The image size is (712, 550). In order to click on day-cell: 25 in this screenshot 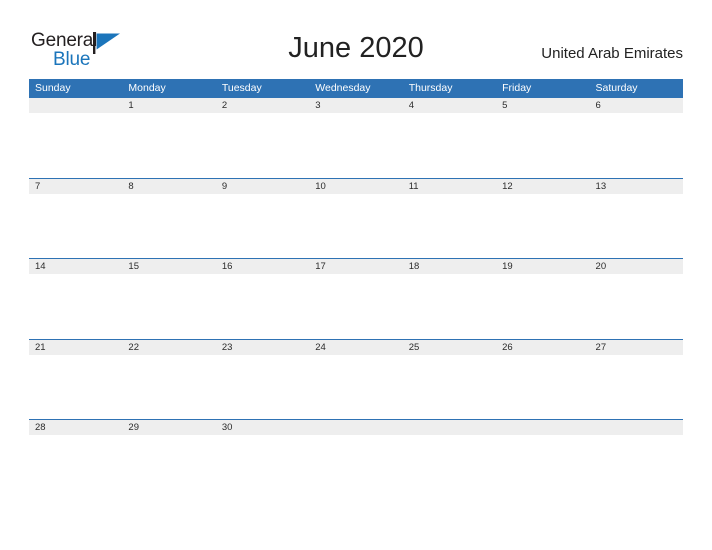, I will do `click(449, 347)`.